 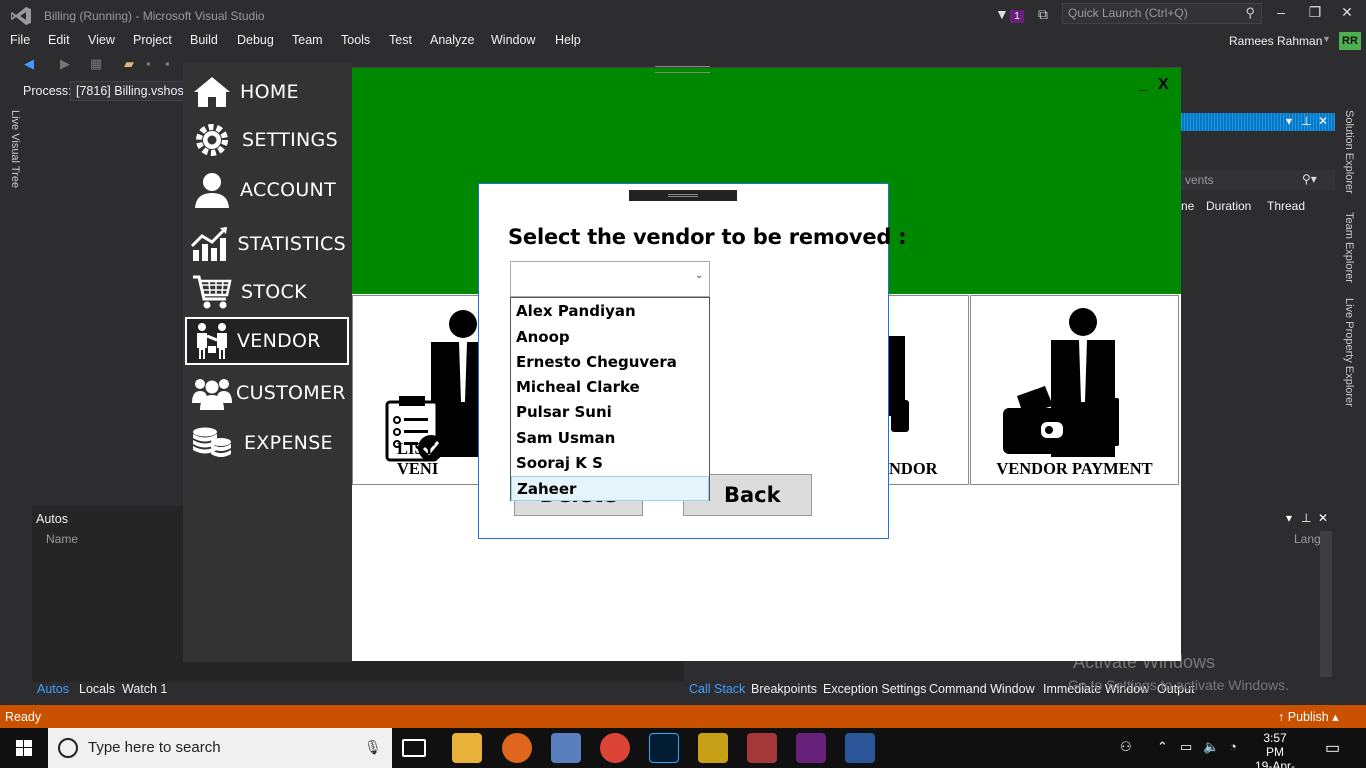 What do you see at coordinates (62, 539) in the screenshot?
I see `column-header-name: Name` at bounding box center [62, 539].